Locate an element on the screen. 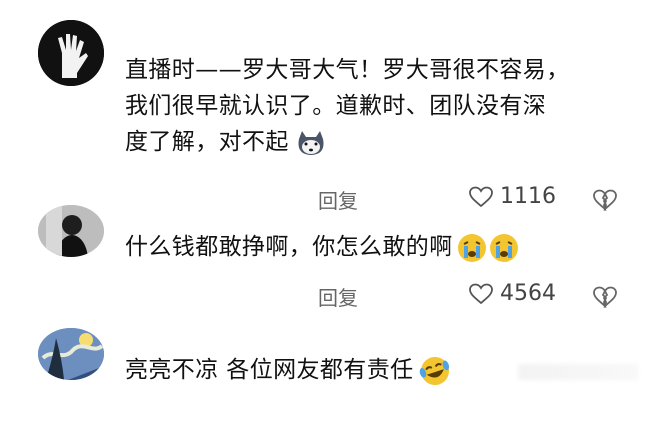 This screenshot has width=658, height=435. hand-icon is located at coordinates (71, 53).